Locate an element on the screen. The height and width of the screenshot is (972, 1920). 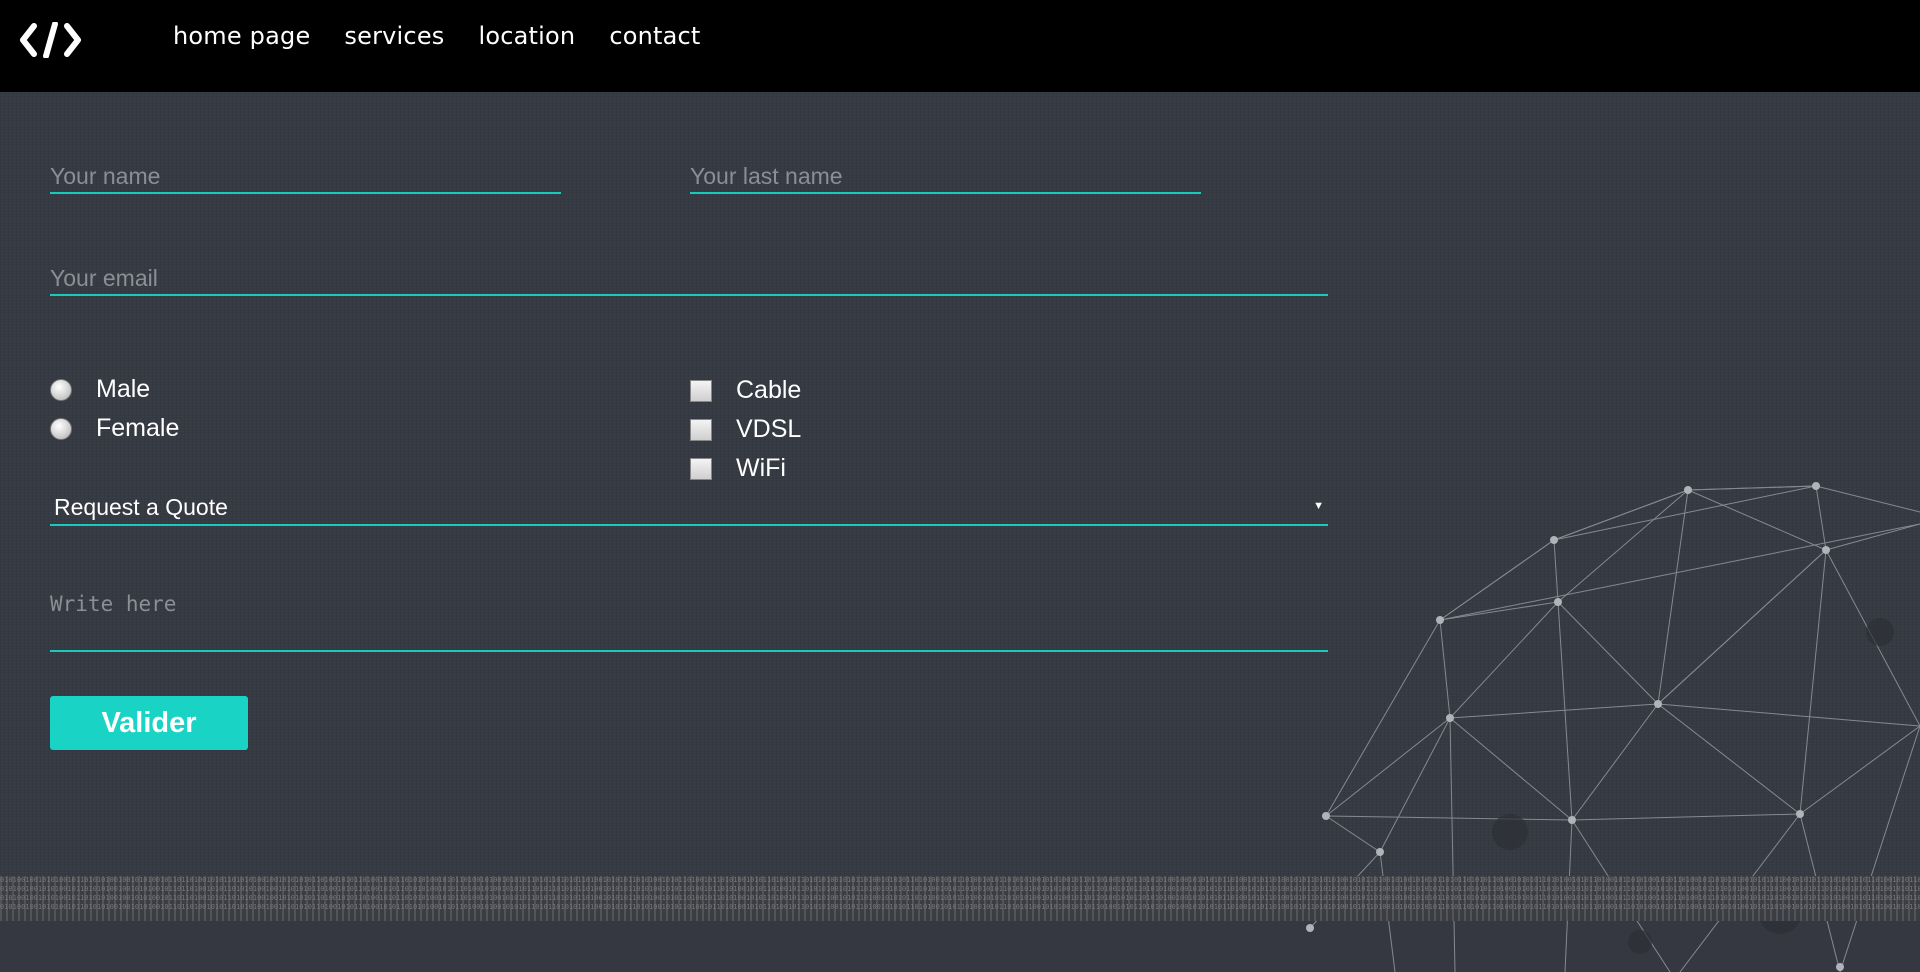
message-field is located at coordinates (689, 622).